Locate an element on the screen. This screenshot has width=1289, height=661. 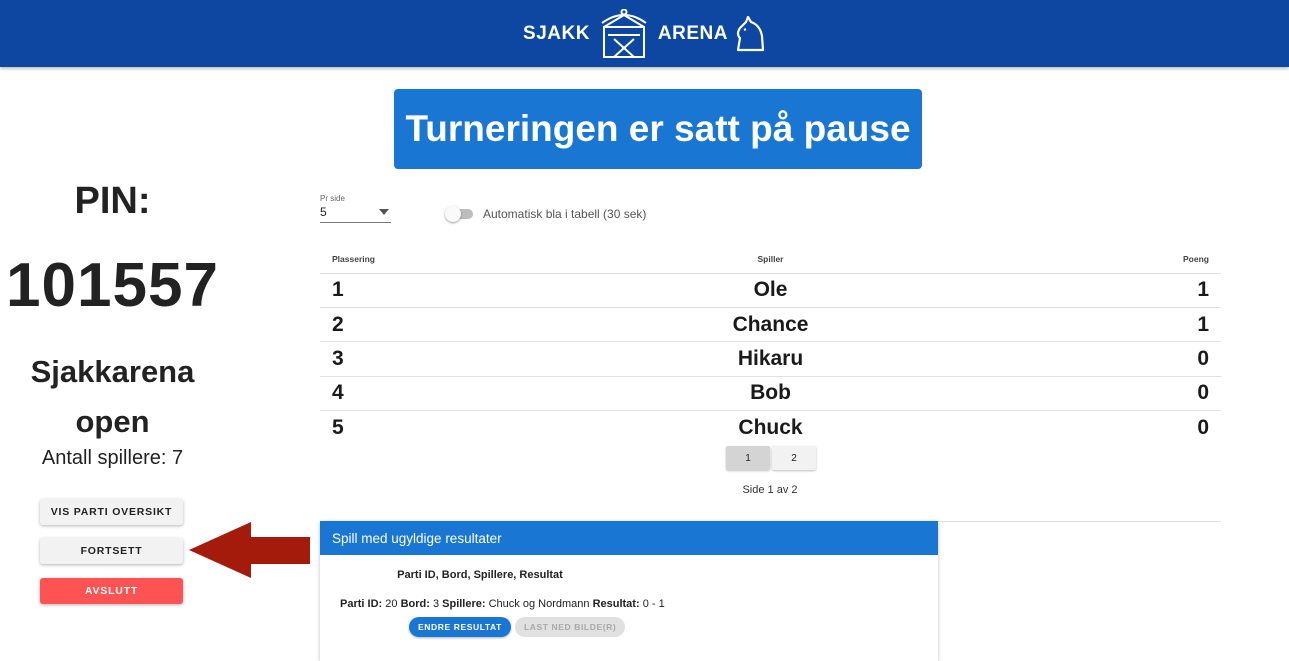
pagination: 1 2 is located at coordinates (771, 458).